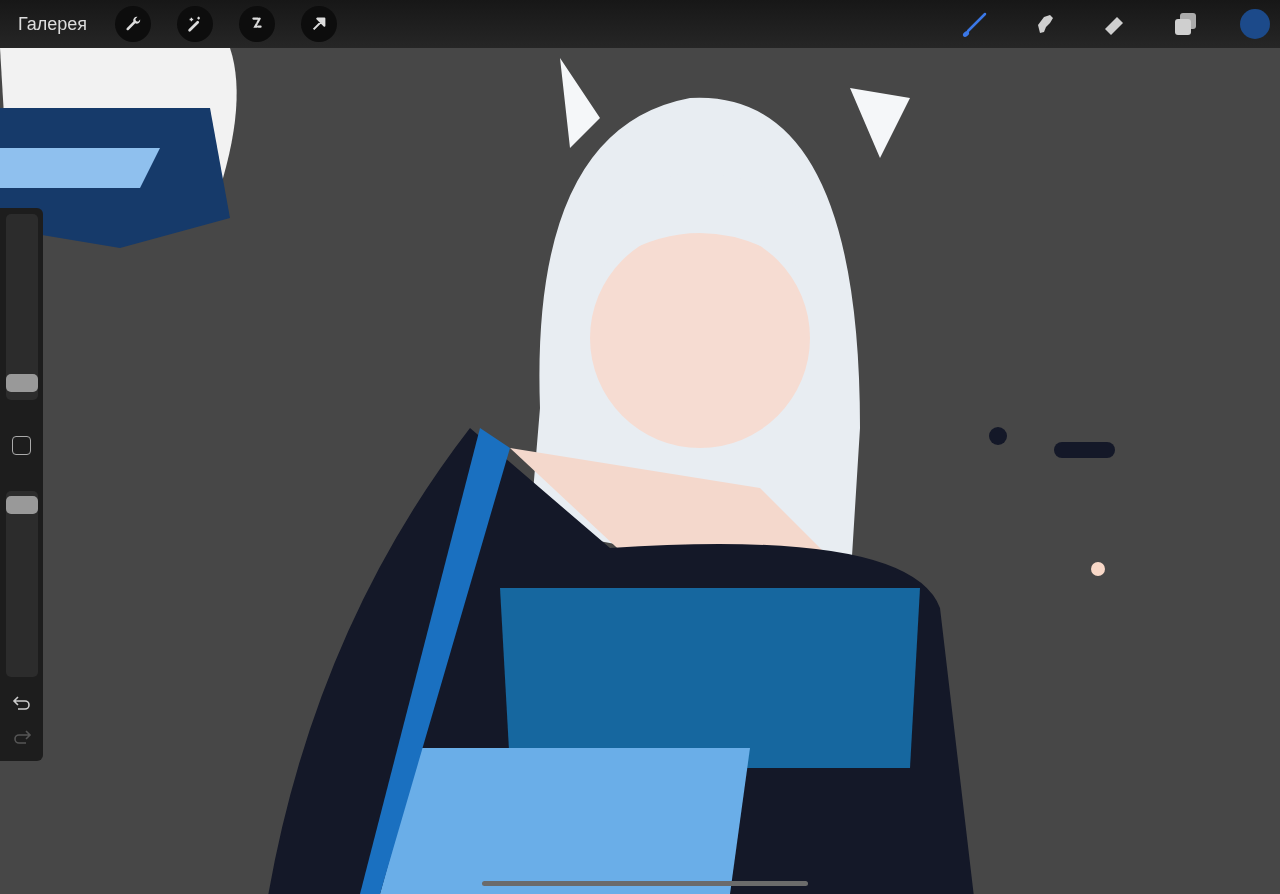 The height and width of the screenshot is (894, 1280). Describe the element at coordinates (195, 24) in the screenshot. I see `magic-wand-icon` at that location.